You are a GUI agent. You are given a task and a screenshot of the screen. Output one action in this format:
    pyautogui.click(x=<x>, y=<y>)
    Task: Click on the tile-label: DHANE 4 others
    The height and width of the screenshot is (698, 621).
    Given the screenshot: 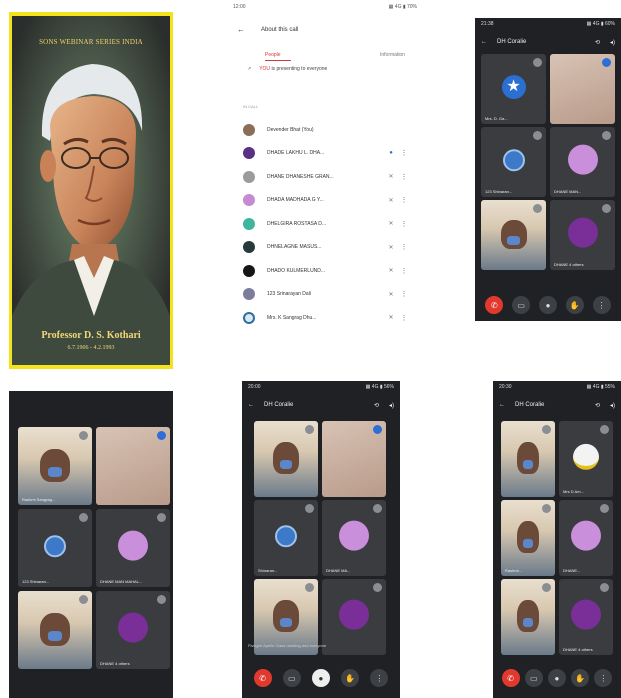 What is the action you would take?
    pyautogui.click(x=578, y=649)
    